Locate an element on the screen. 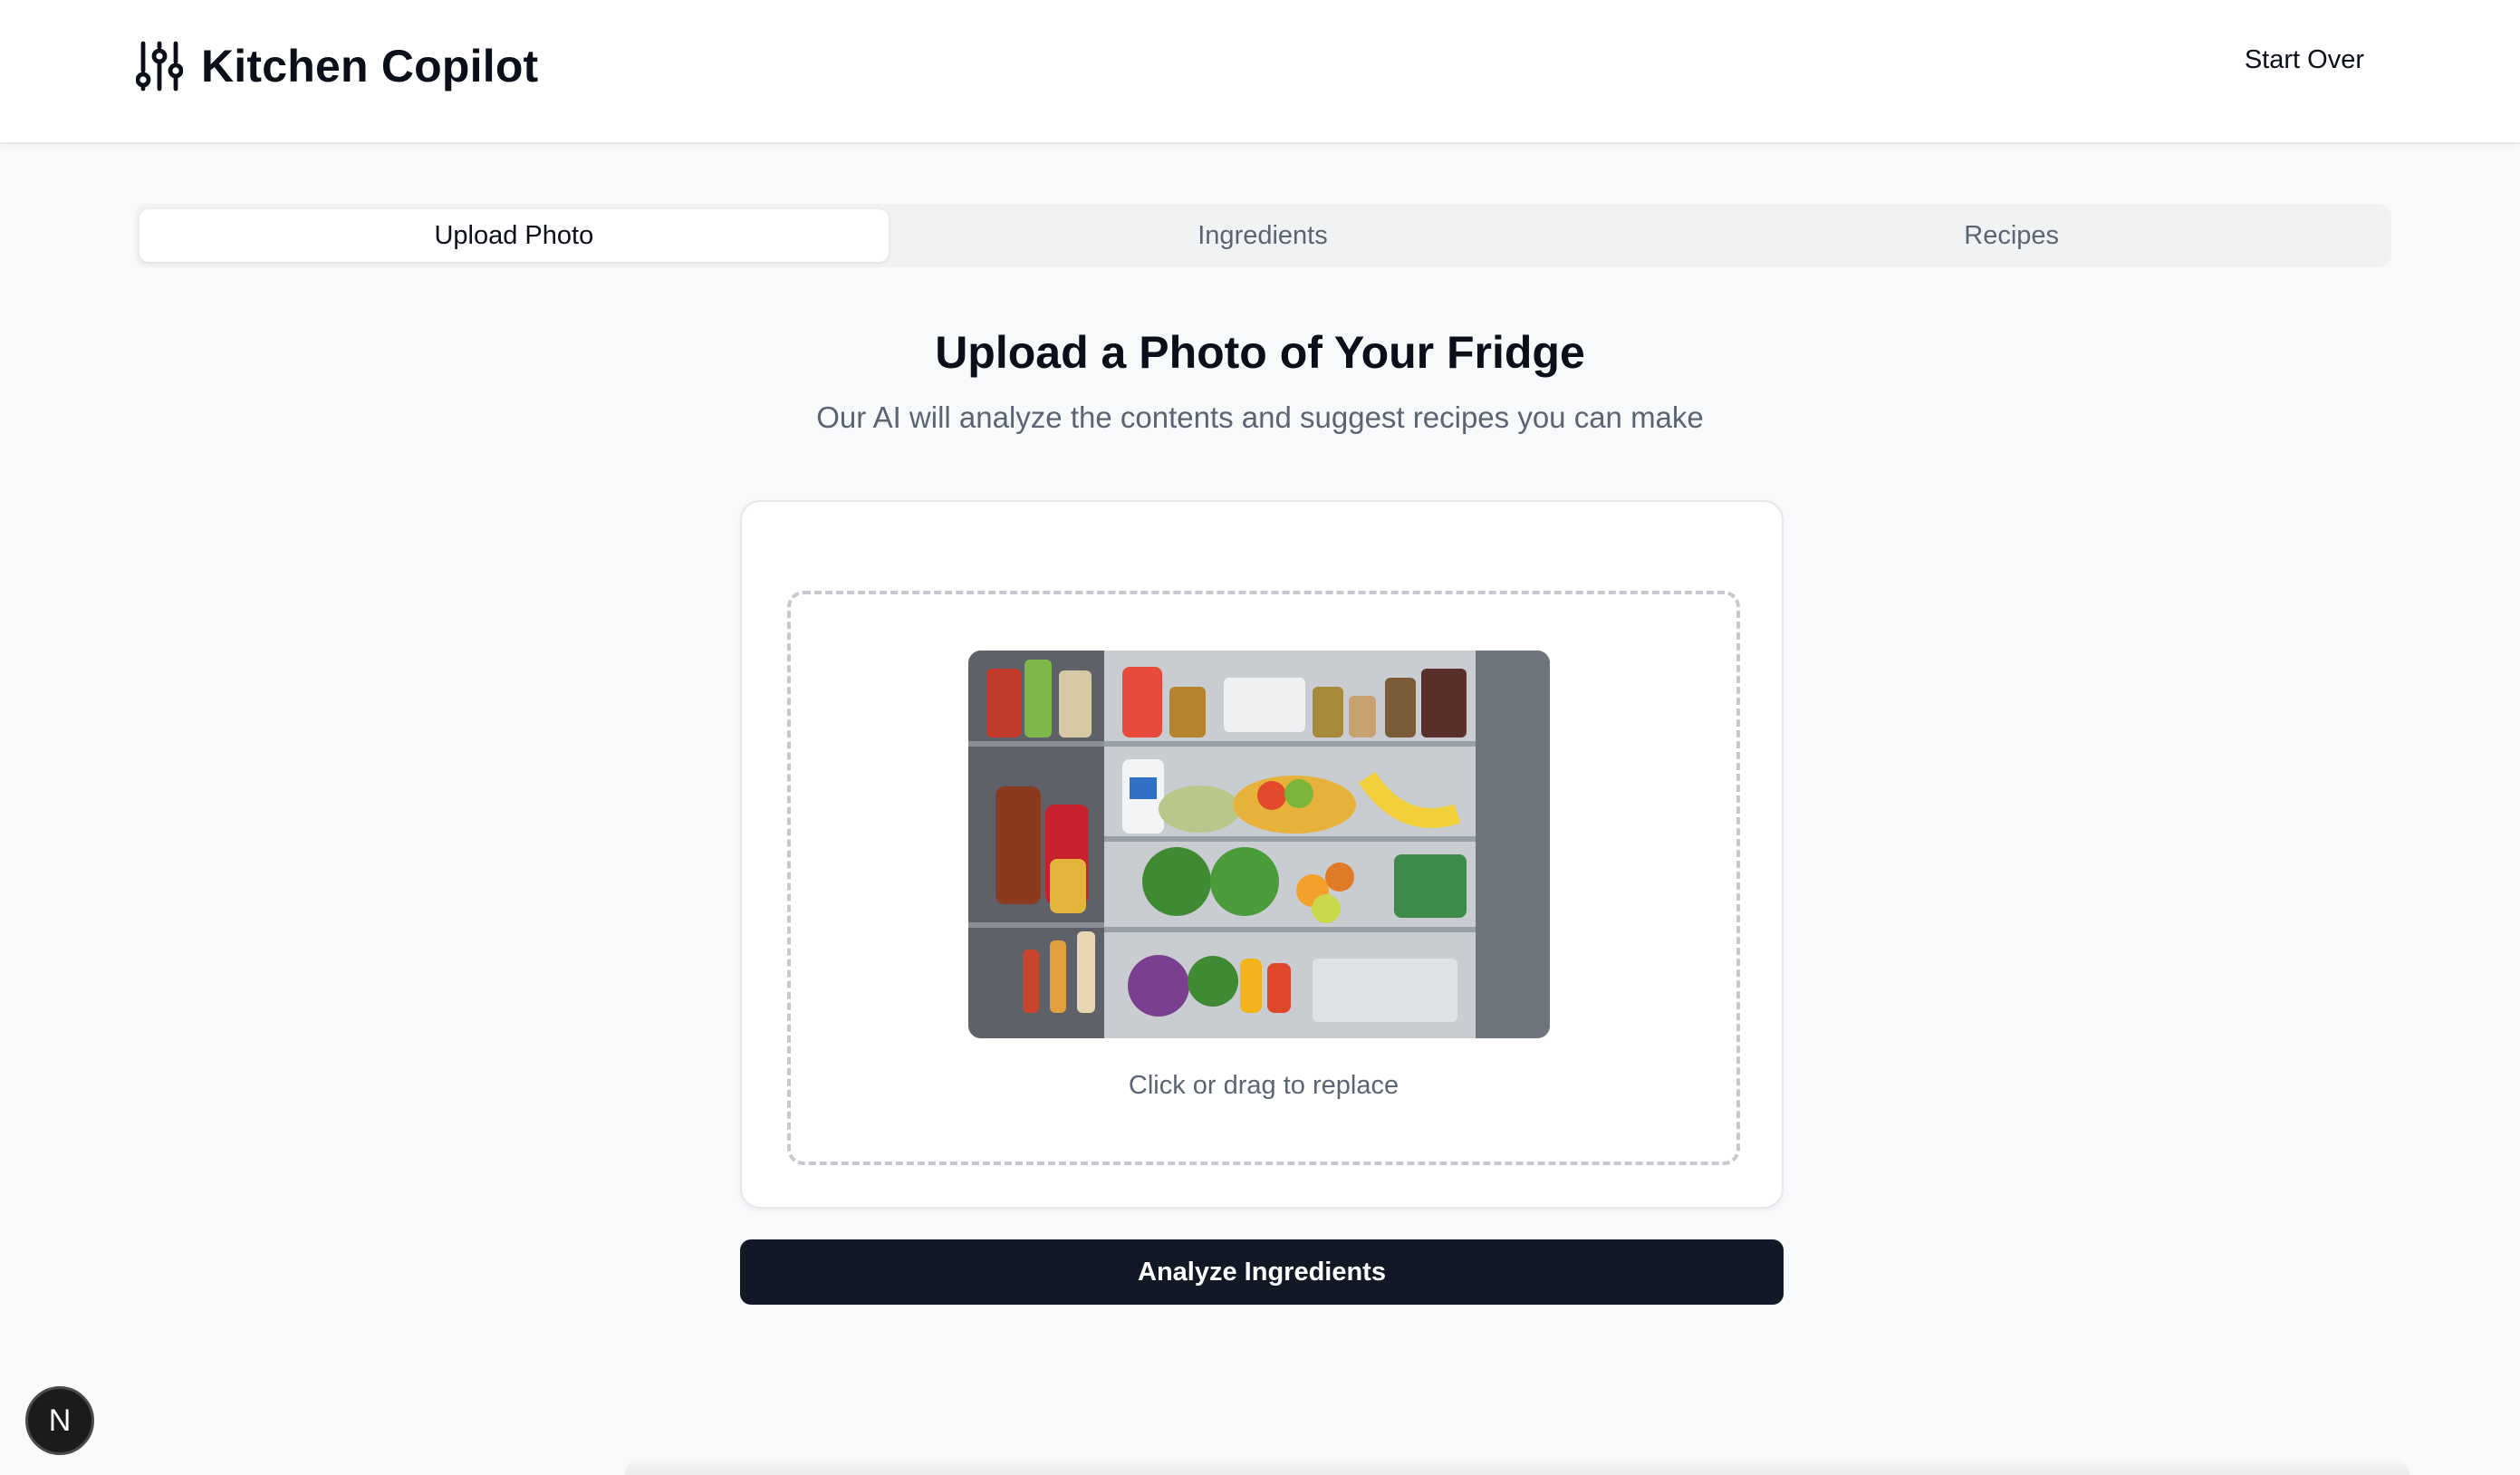 This screenshot has width=2520, height=1475. brand: Kitchen Copilot is located at coordinates (337, 66).